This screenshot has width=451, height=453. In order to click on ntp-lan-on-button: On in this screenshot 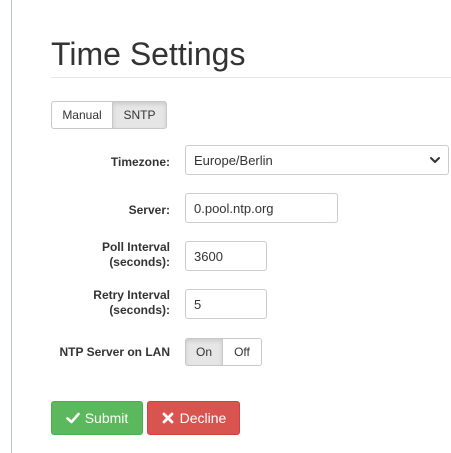, I will do `click(204, 352)`.